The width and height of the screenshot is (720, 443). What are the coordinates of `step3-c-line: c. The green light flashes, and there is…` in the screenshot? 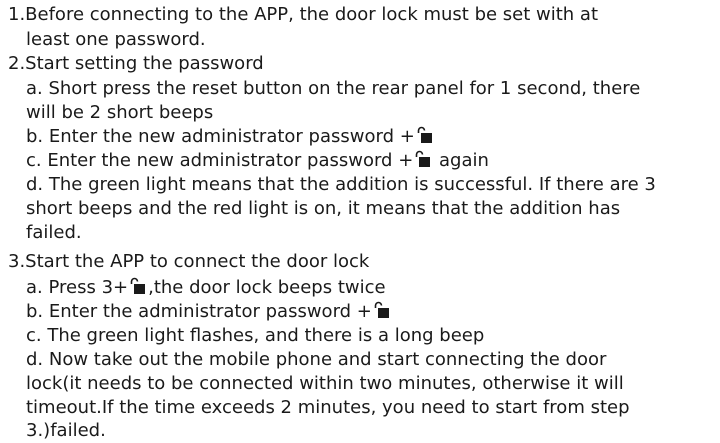 It's located at (255, 335).